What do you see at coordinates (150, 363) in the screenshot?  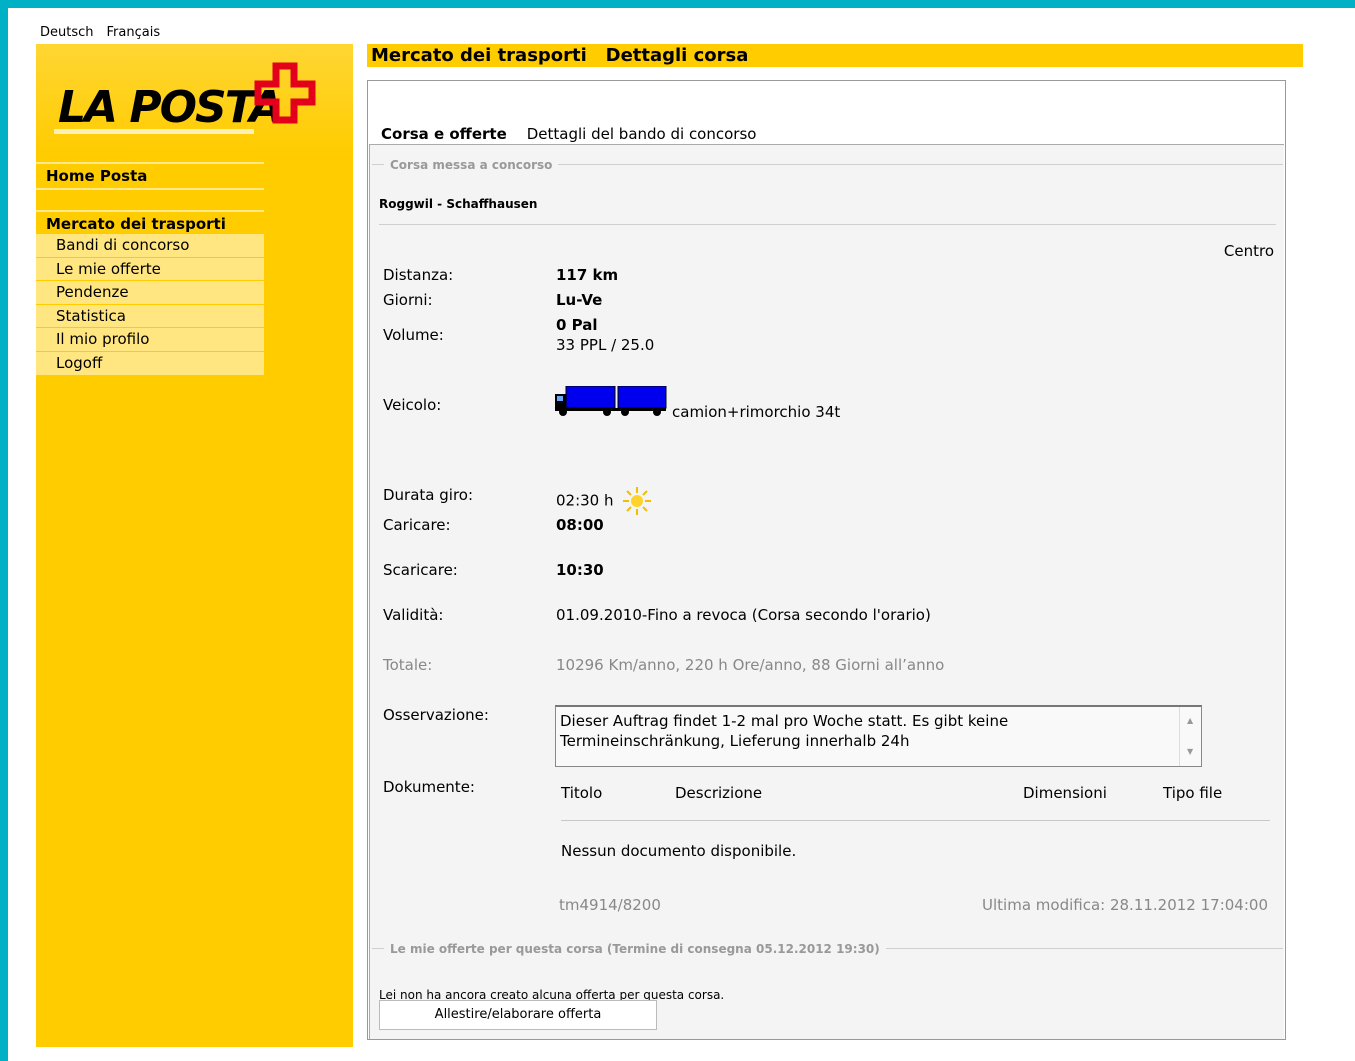 I see `nav-item-logoff: Logoff` at bounding box center [150, 363].